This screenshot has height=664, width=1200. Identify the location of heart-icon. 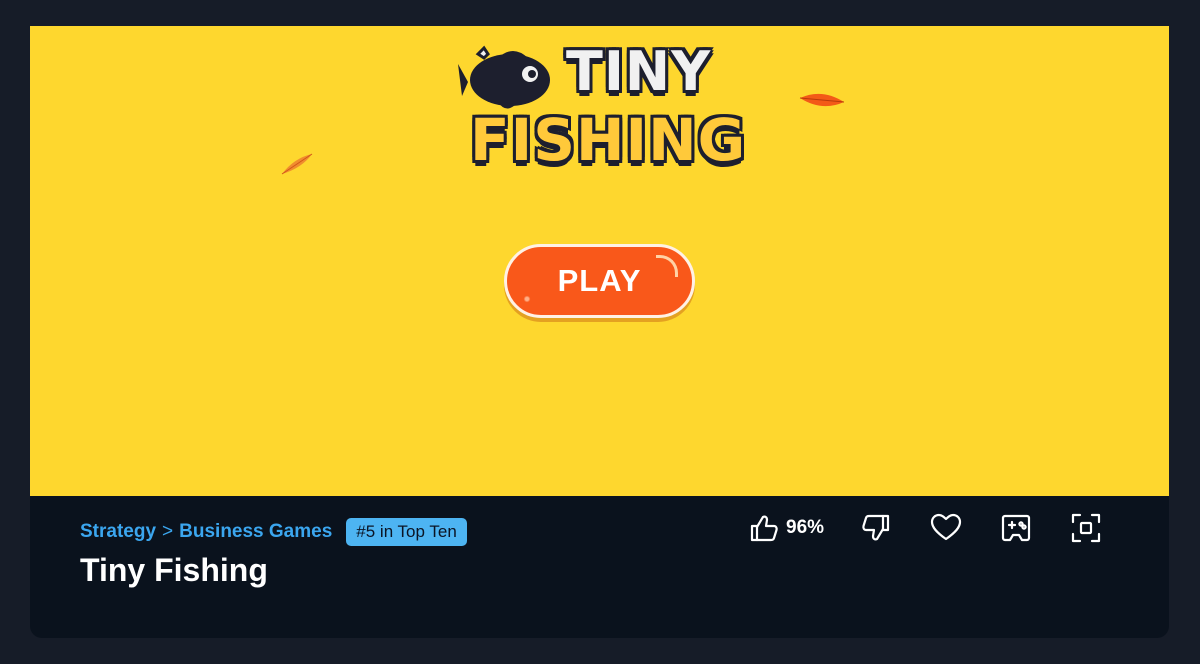
(946, 527).